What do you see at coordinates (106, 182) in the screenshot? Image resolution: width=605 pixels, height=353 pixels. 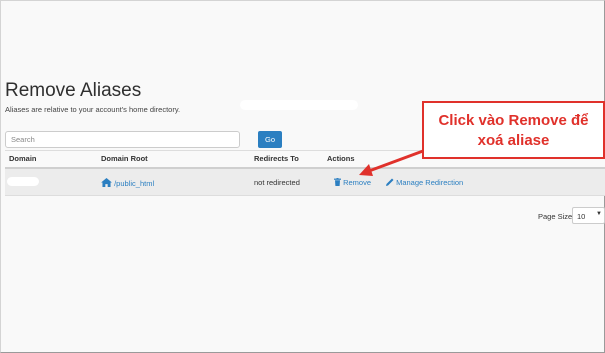 I see `house-icon` at bounding box center [106, 182].